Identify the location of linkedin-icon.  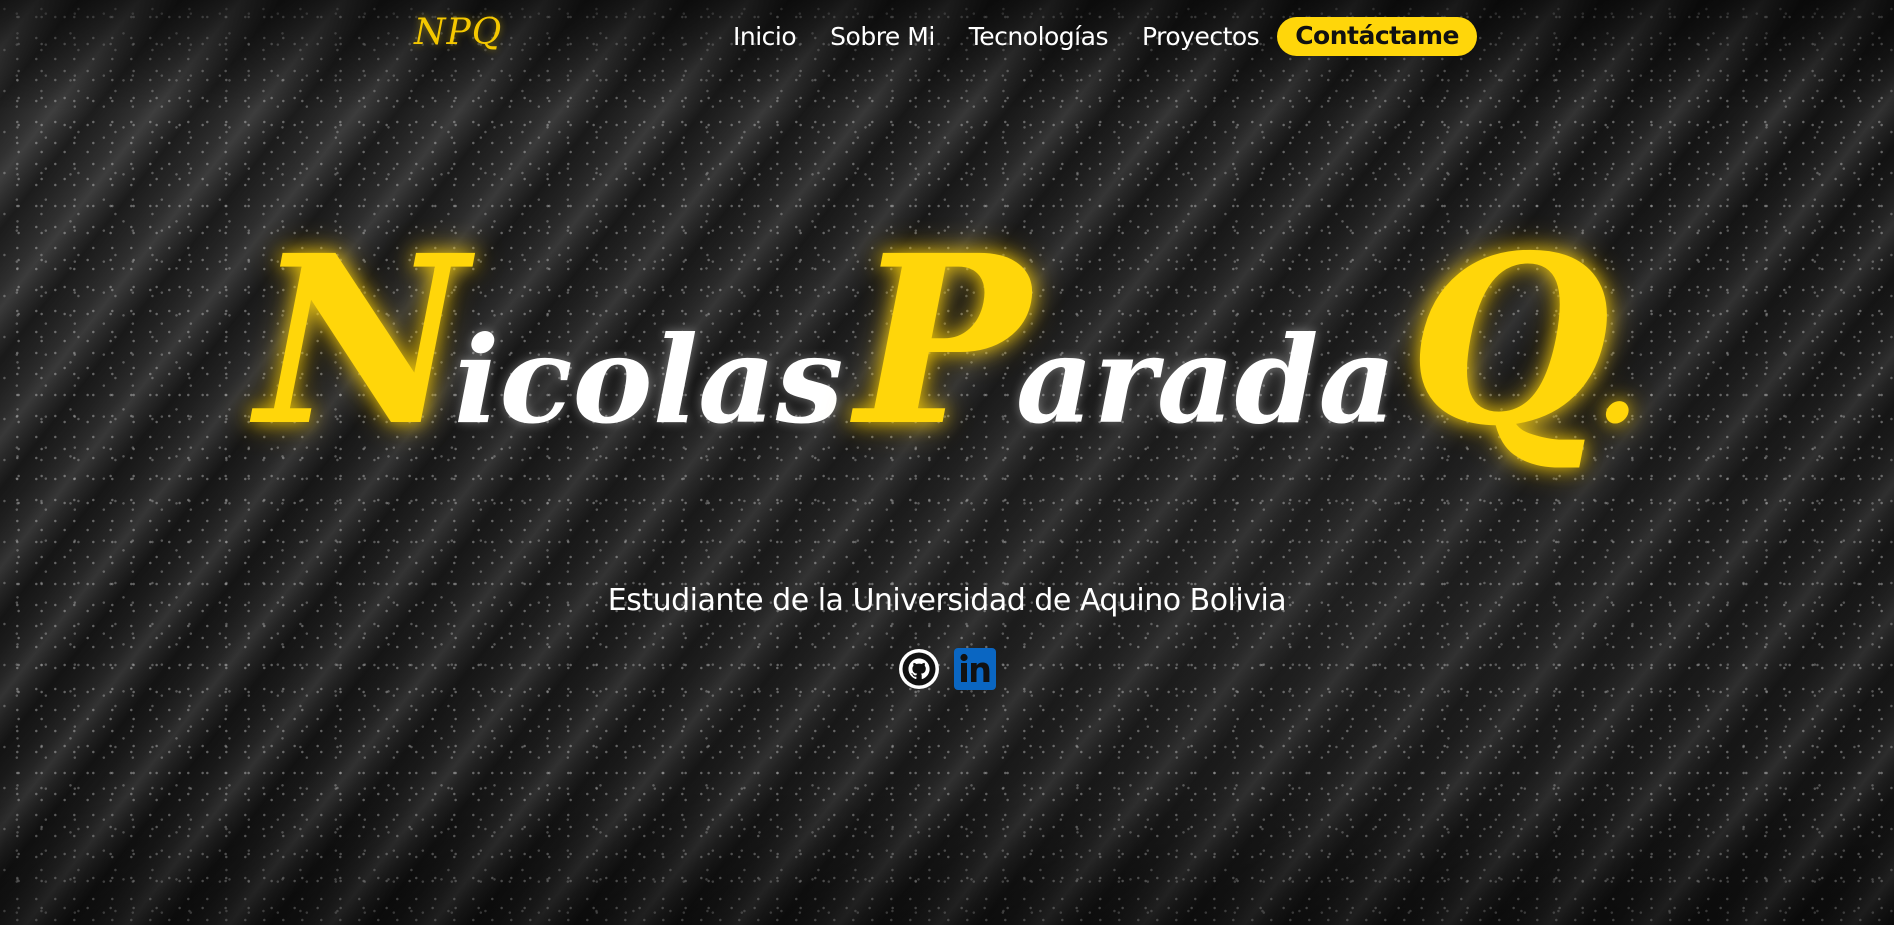
(975, 669).